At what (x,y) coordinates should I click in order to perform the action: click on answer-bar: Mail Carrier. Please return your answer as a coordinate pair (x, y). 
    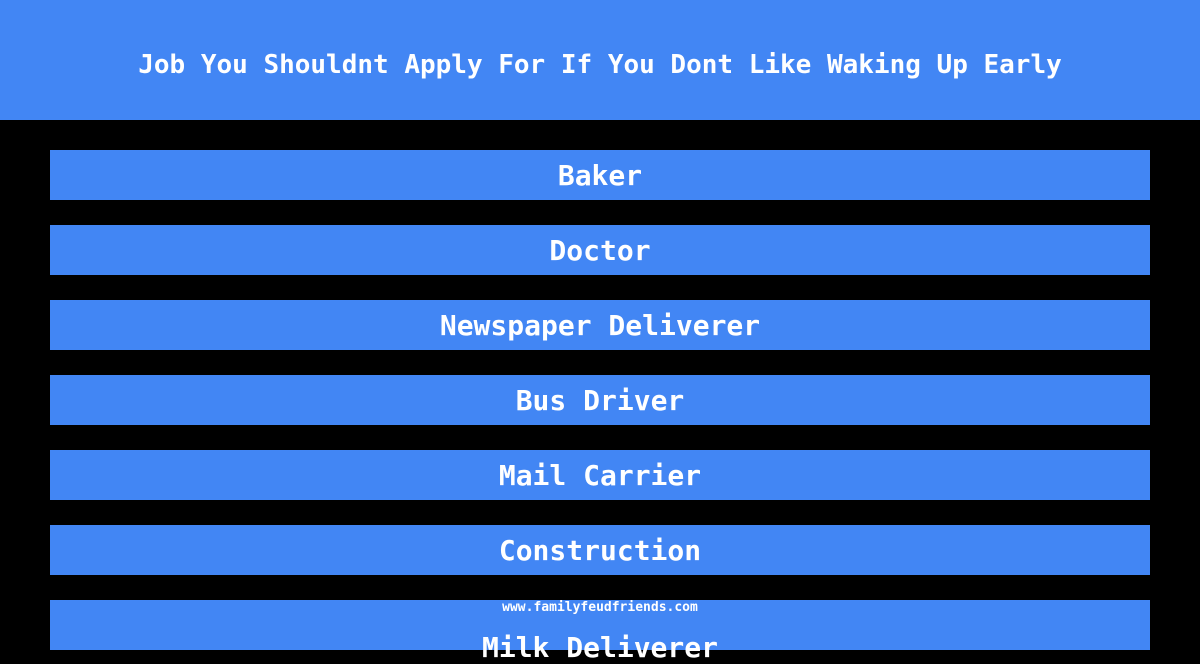
    Looking at the image, I should click on (600, 475).